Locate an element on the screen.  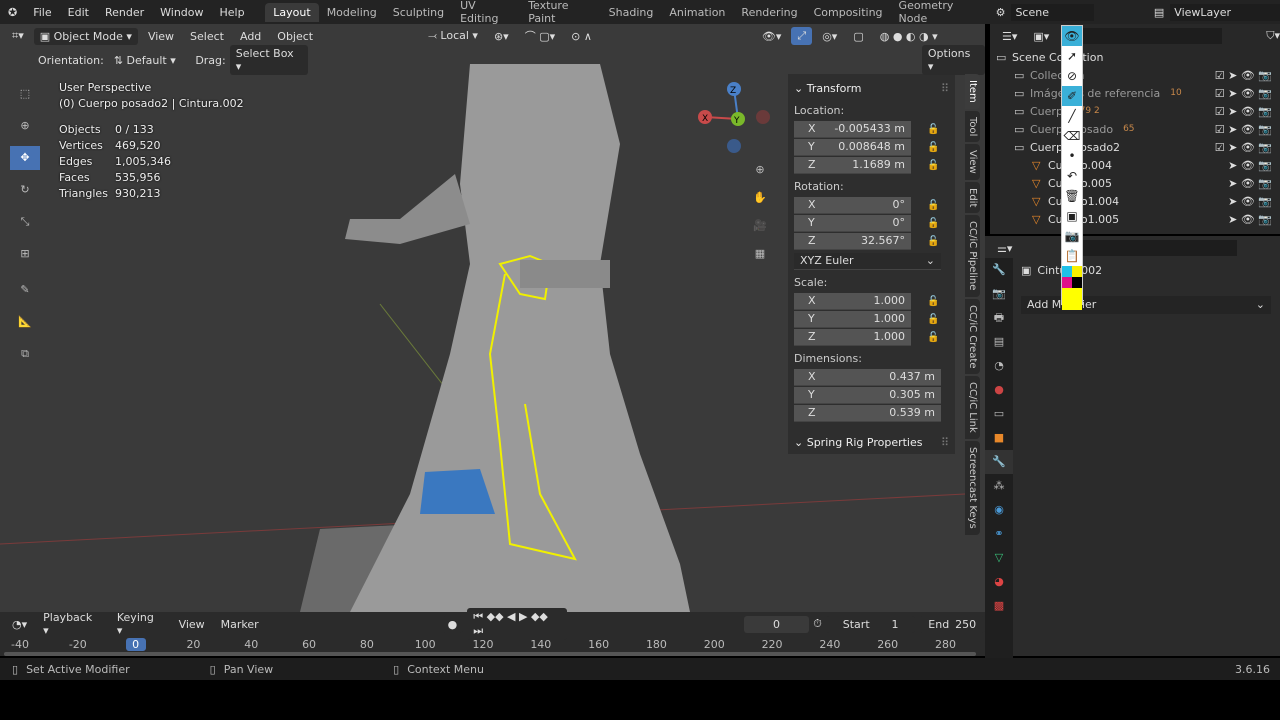
color-palette is located at coordinates (1072, 277).